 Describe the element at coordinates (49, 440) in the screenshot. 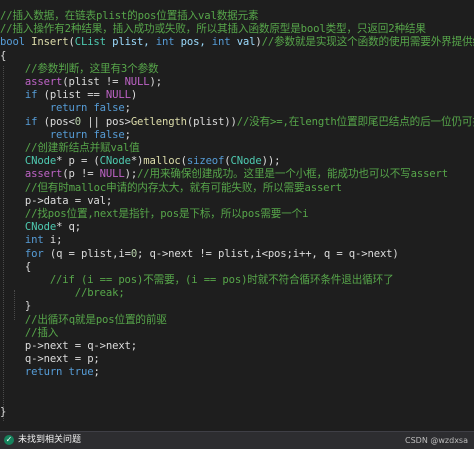

I see `issues-status-text: 未找到相关问题` at that location.